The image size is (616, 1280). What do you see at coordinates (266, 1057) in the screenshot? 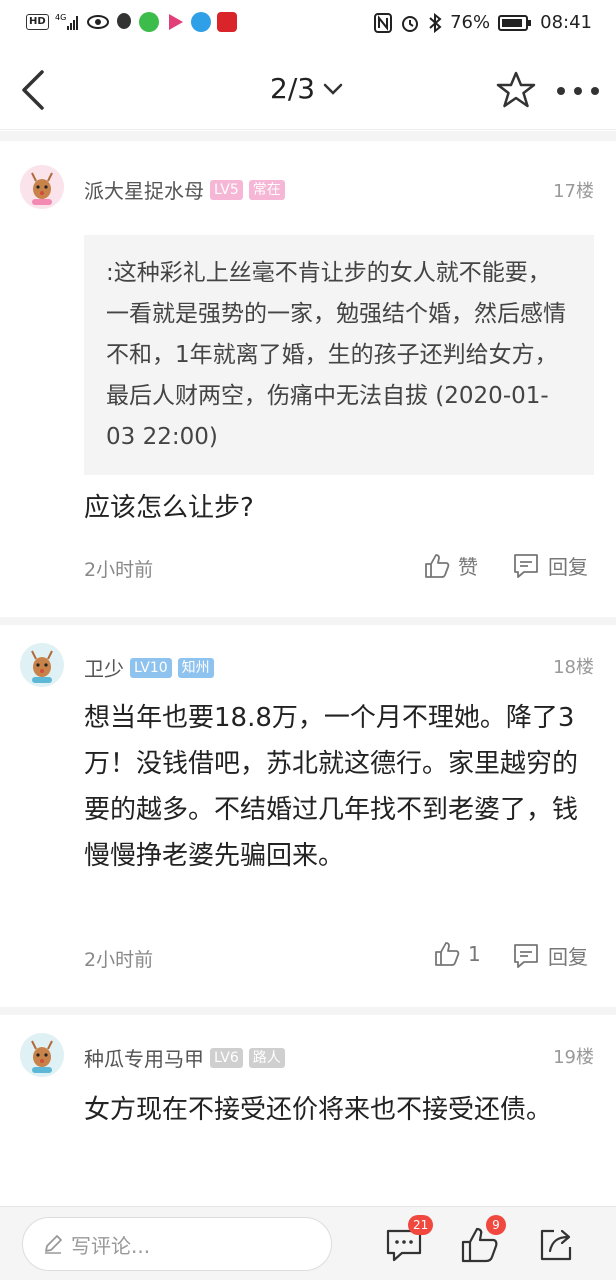
I see `user-tag: 路人` at bounding box center [266, 1057].